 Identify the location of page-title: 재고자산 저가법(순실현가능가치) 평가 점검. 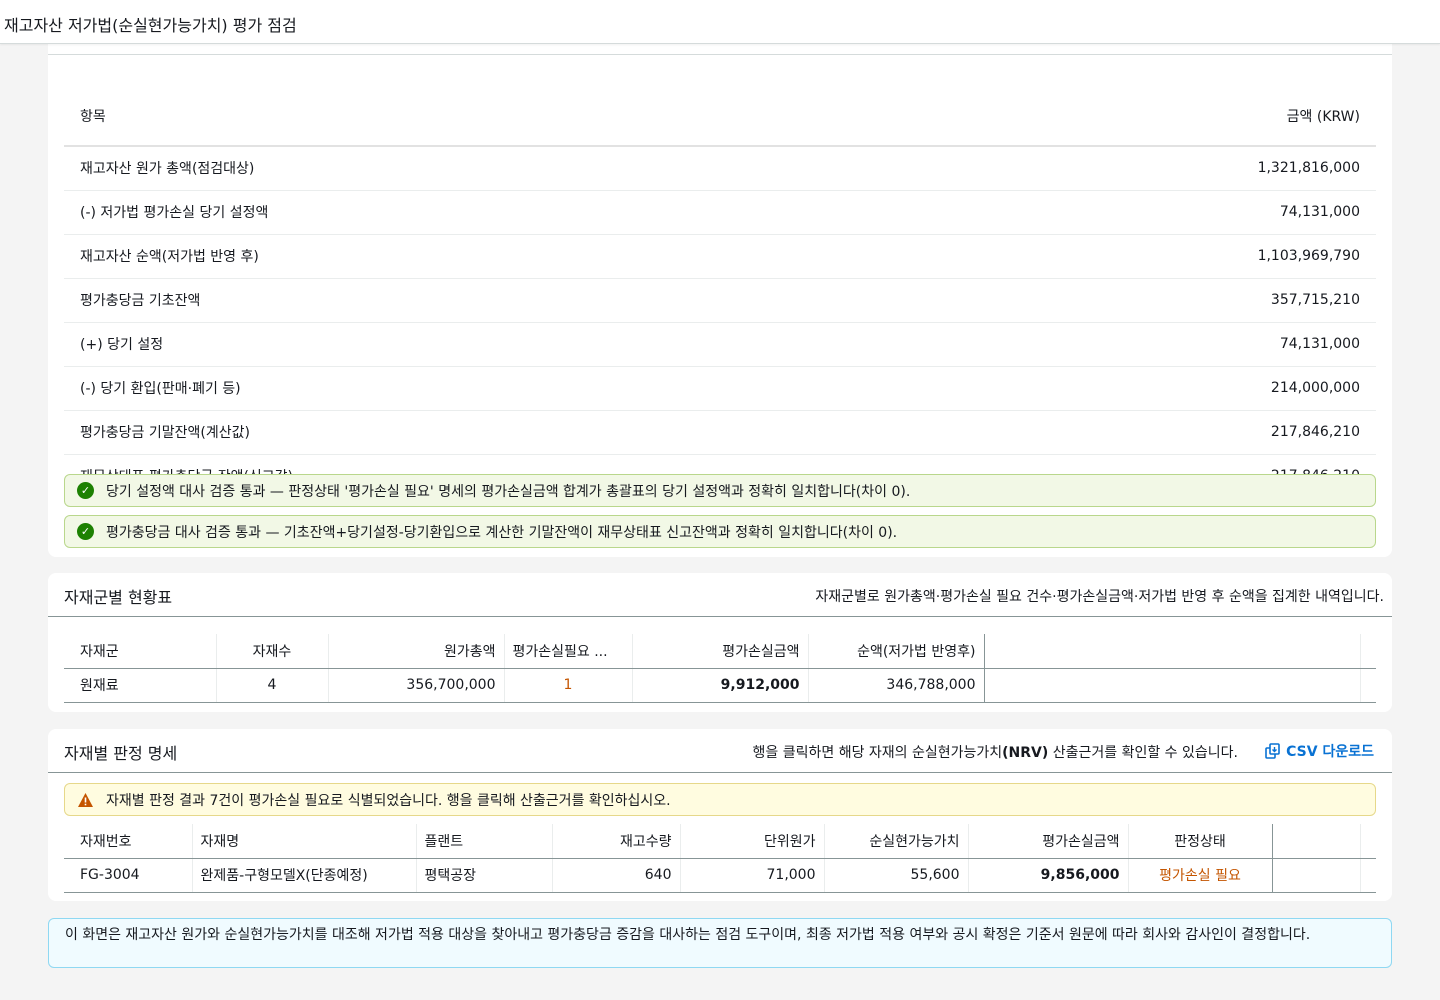
(150, 25).